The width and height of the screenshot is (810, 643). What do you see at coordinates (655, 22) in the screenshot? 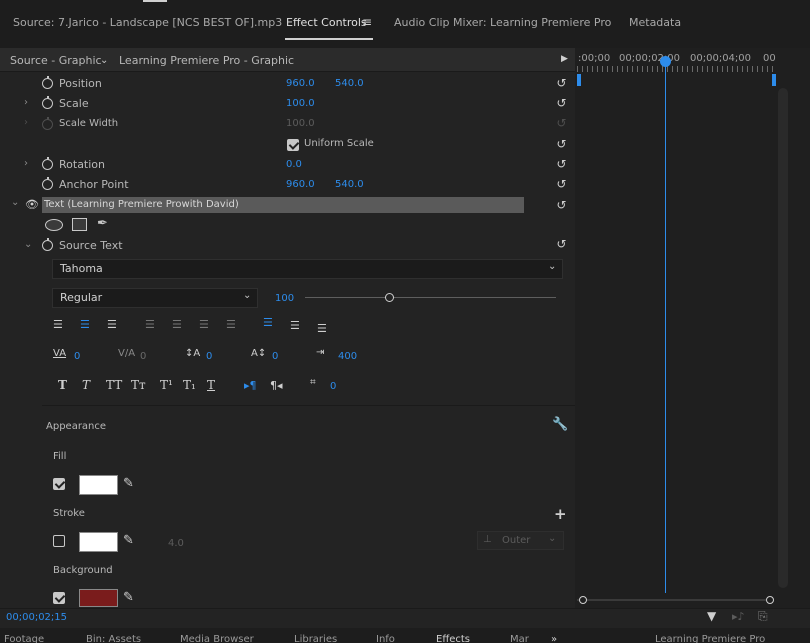
I see `tab-metadata: Metadata` at bounding box center [655, 22].